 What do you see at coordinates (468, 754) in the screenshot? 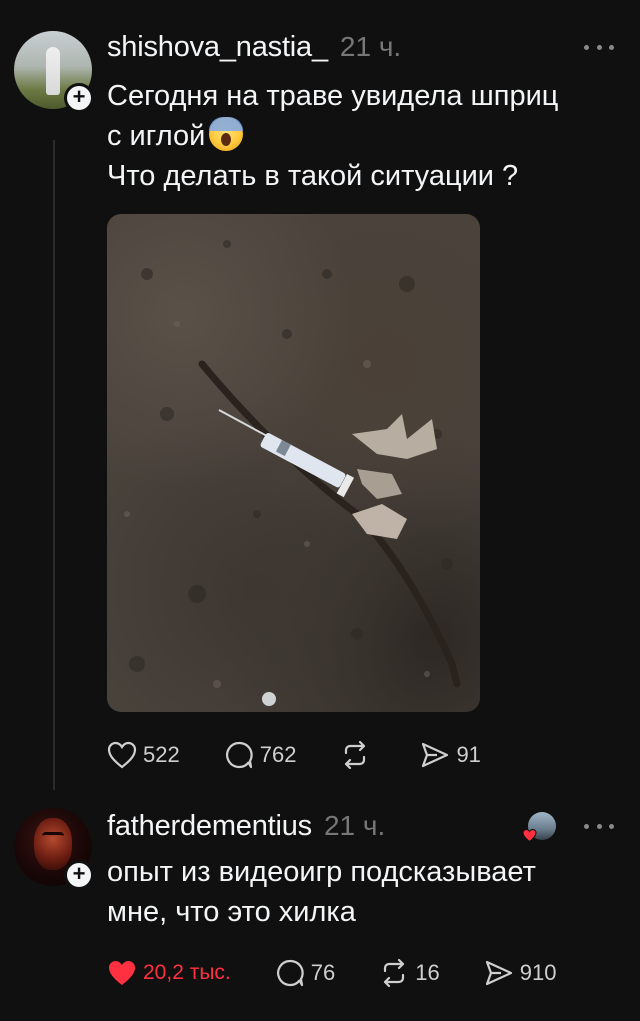
I see `share-count: 91` at bounding box center [468, 754].